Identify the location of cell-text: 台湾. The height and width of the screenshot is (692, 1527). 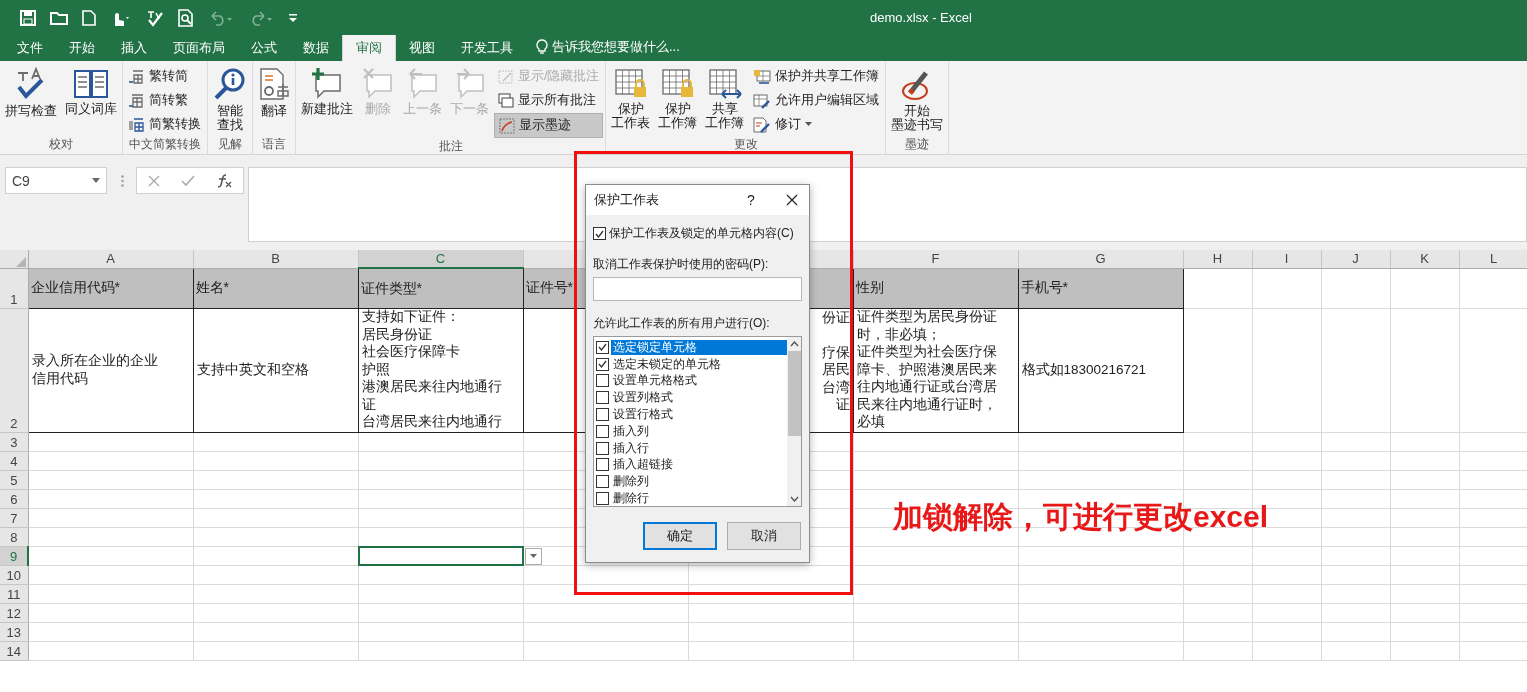
(835, 387).